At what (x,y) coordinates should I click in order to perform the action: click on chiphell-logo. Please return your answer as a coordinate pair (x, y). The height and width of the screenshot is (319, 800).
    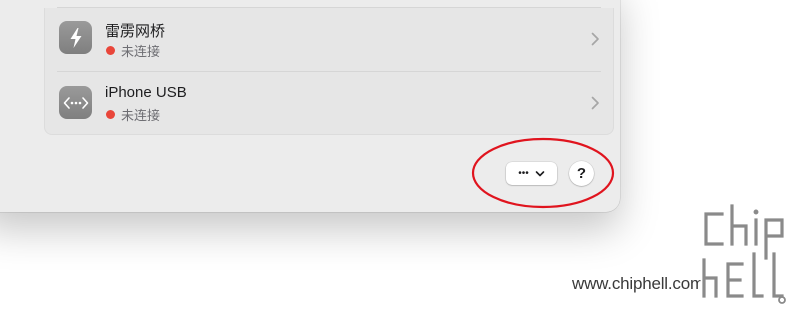
    Looking at the image, I should click on (743, 253).